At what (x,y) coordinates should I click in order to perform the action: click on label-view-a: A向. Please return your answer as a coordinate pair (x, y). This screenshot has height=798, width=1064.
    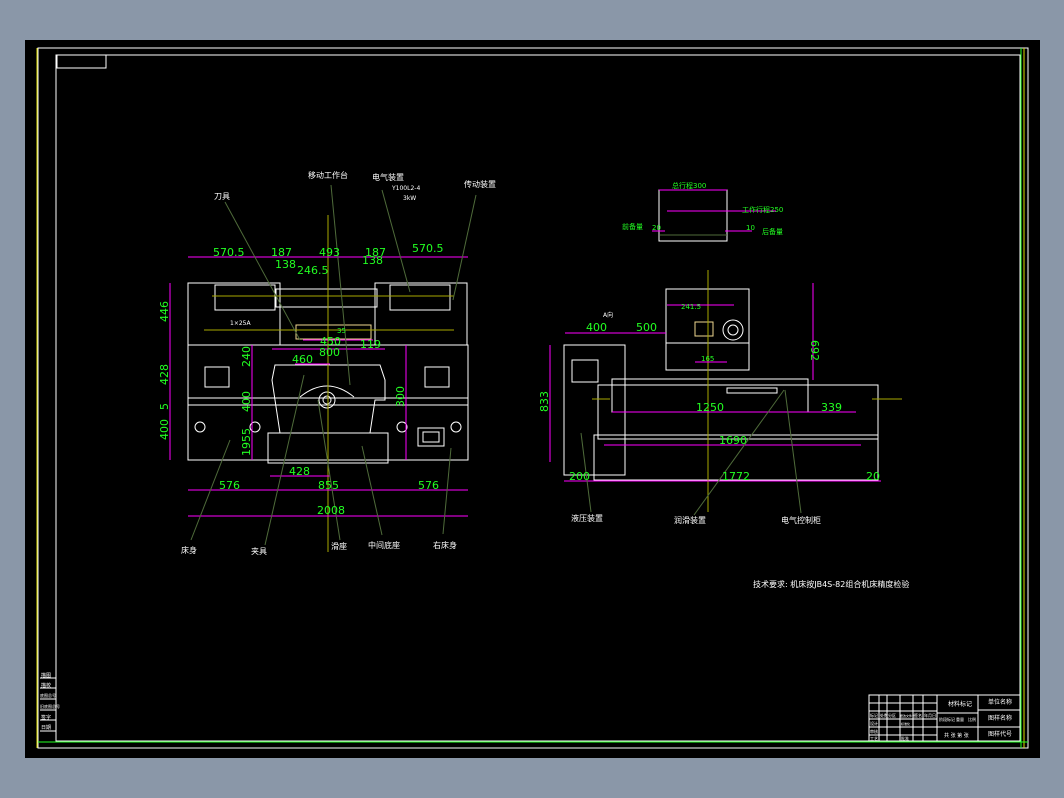
    Looking at the image, I should click on (608, 315).